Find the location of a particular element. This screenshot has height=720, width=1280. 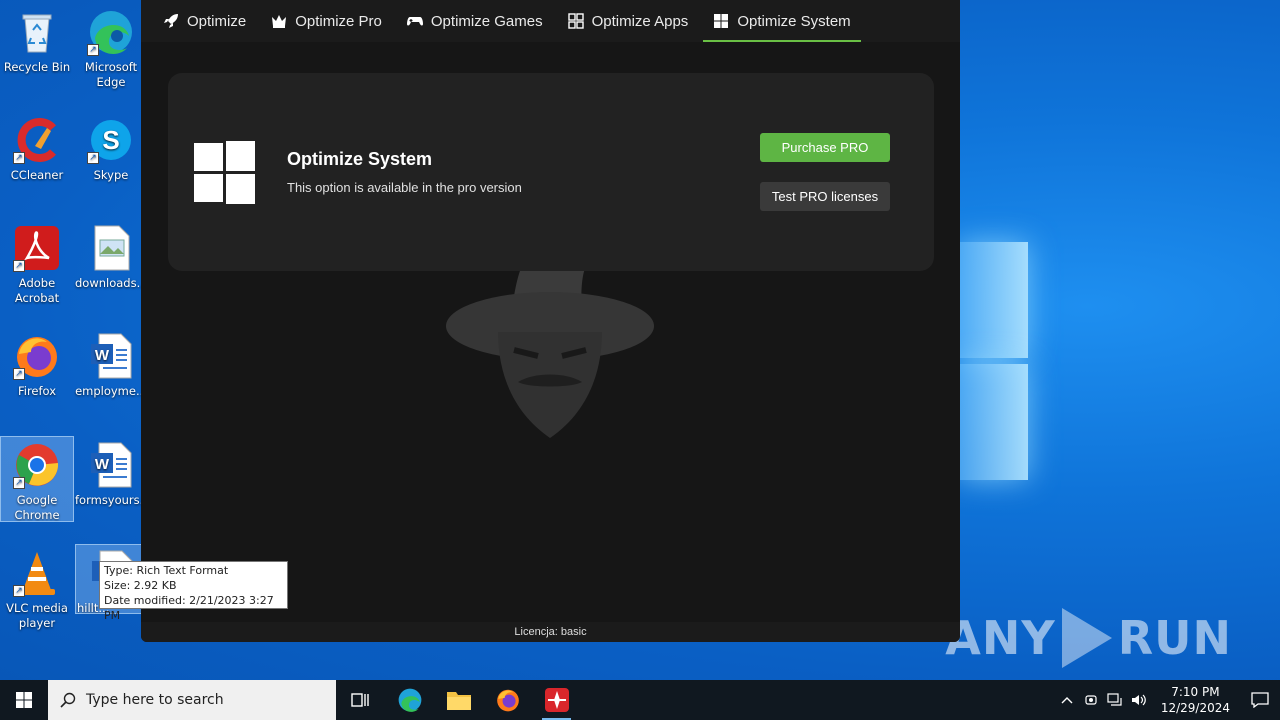

tab-label: Optimize Apps is located at coordinates (640, 21).